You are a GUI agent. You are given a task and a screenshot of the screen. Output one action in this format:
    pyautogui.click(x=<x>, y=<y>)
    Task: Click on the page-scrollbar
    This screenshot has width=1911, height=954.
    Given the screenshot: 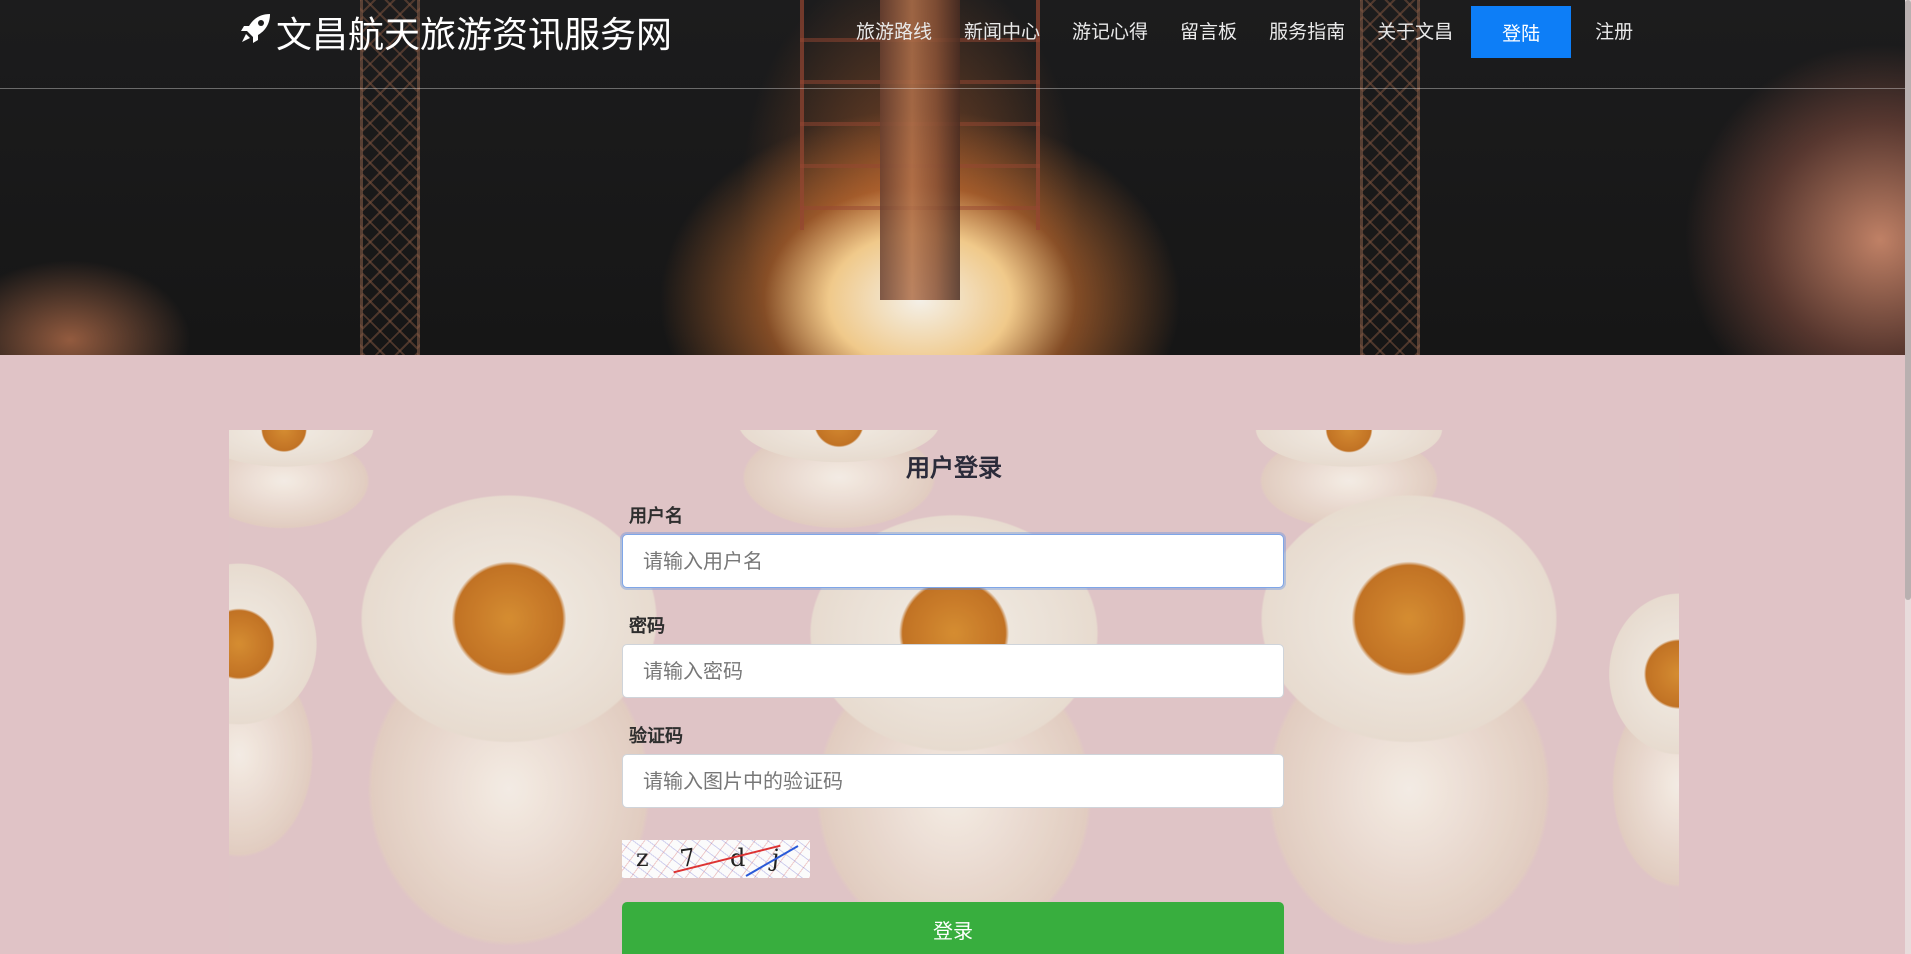 What is the action you would take?
    pyautogui.click(x=1908, y=477)
    